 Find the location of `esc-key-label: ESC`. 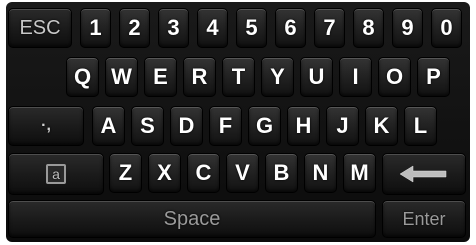

esc-key-label: ESC is located at coordinates (40, 27).